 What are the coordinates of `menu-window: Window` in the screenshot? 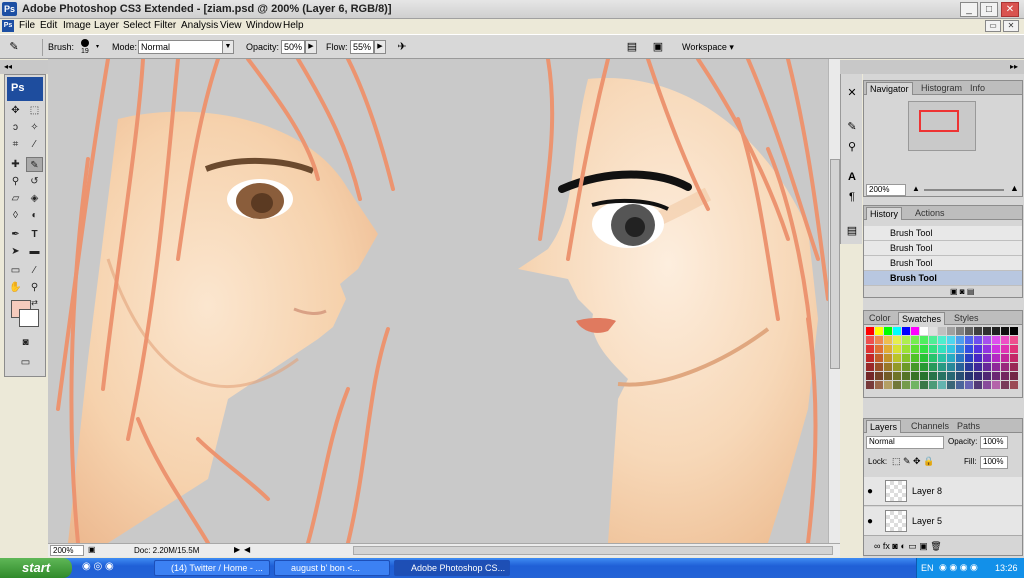 It's located at (264, 25).